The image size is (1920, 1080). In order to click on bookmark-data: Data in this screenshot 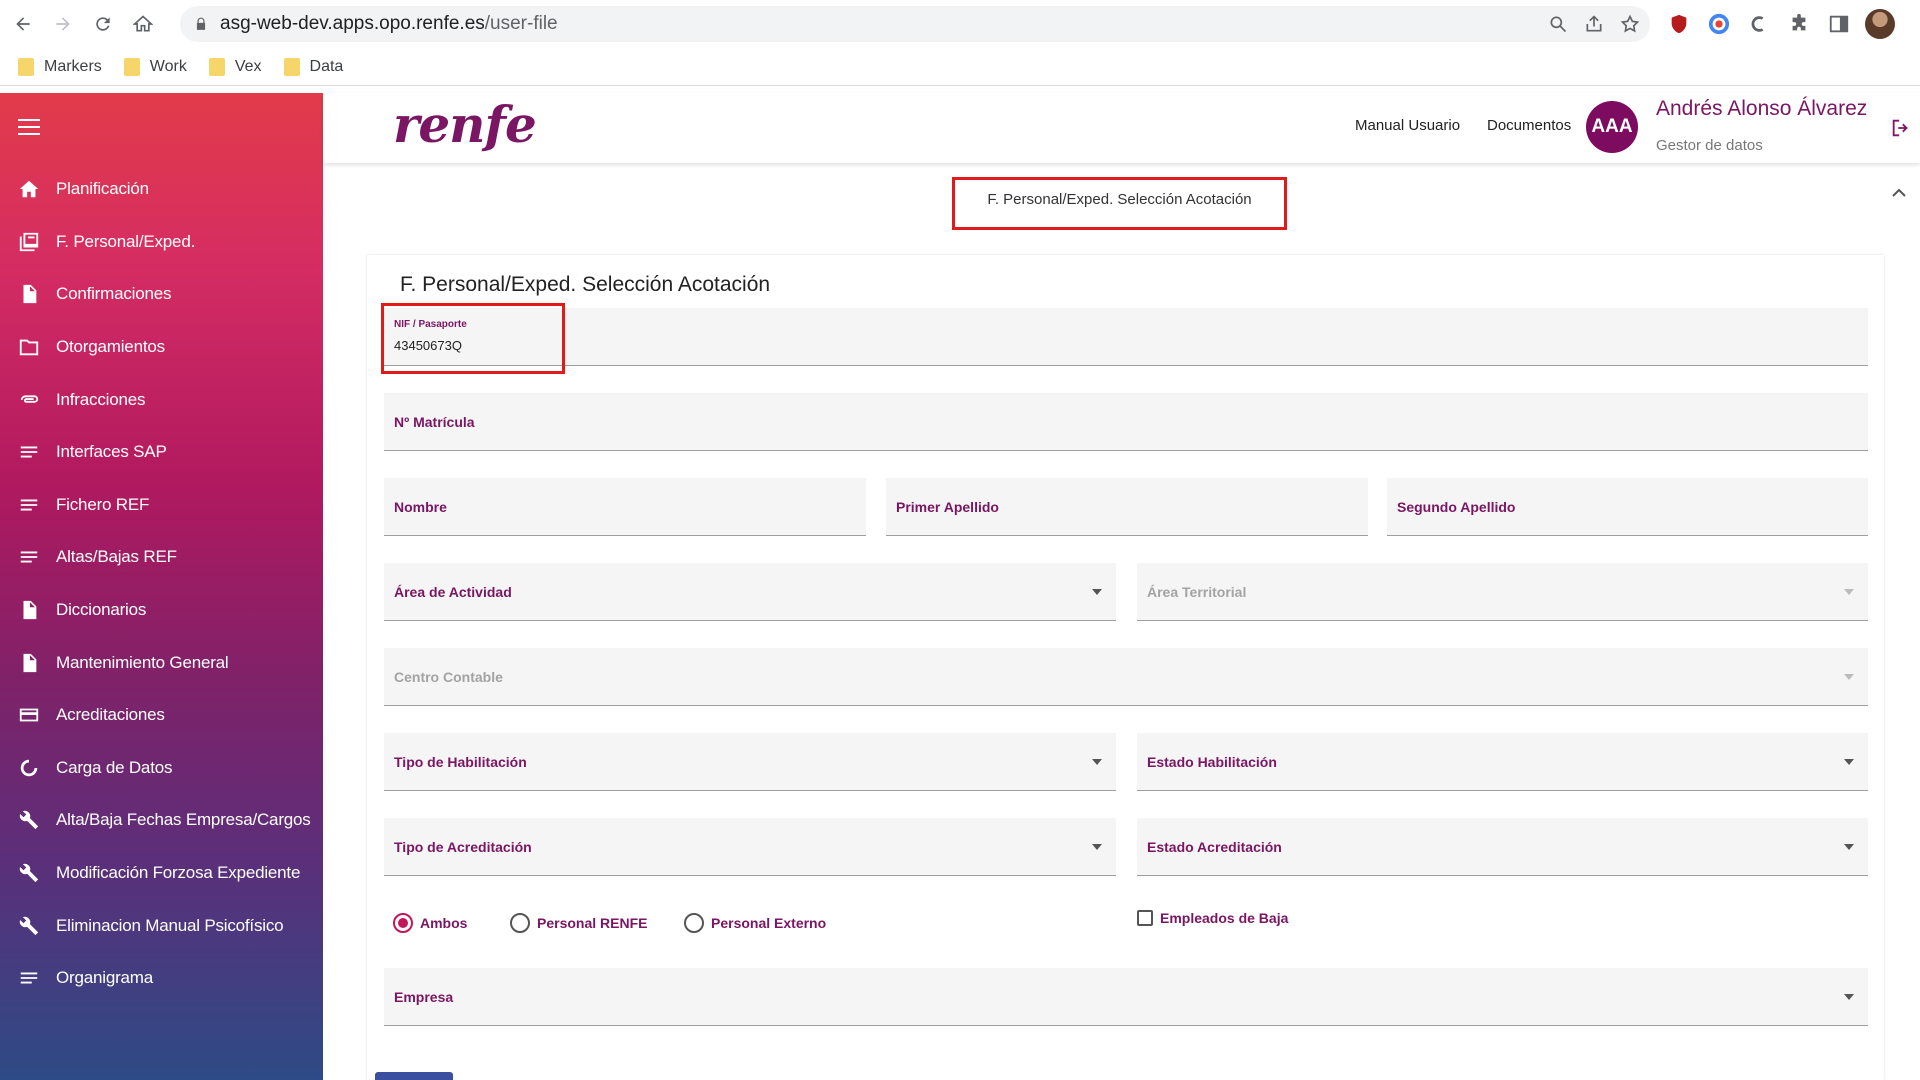, I will do `click(313, 66)`.